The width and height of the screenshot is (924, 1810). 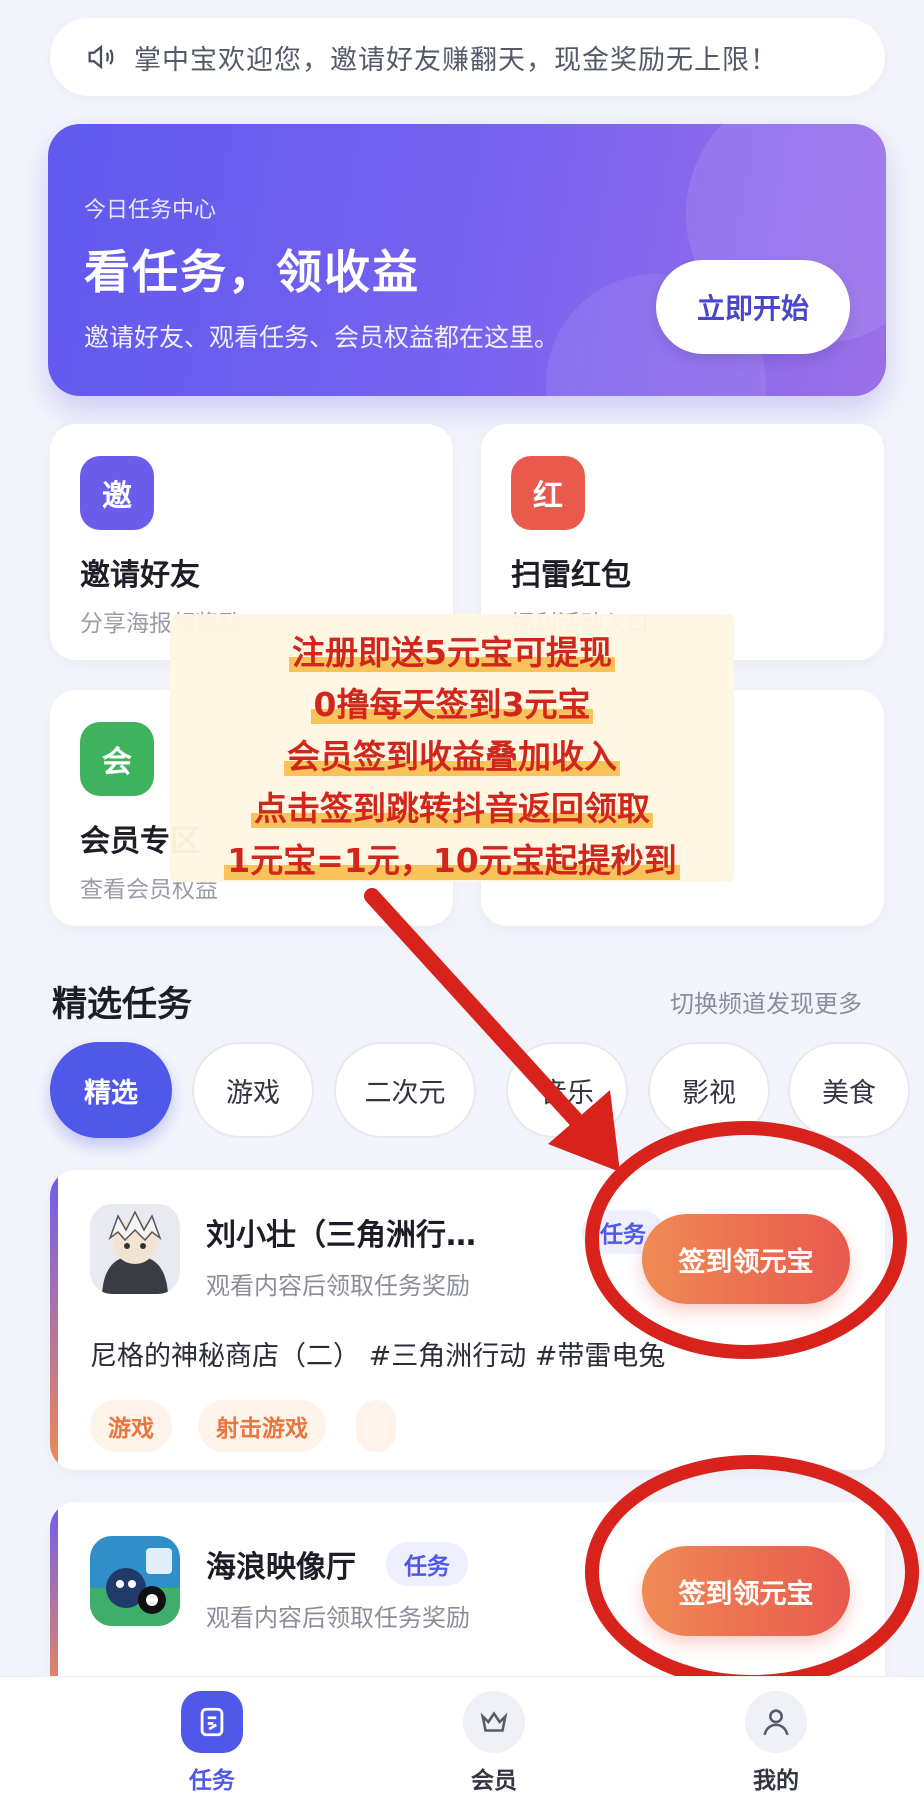 I want to click on hero-title: 看任务，领收益, so click(x=252, y=272).